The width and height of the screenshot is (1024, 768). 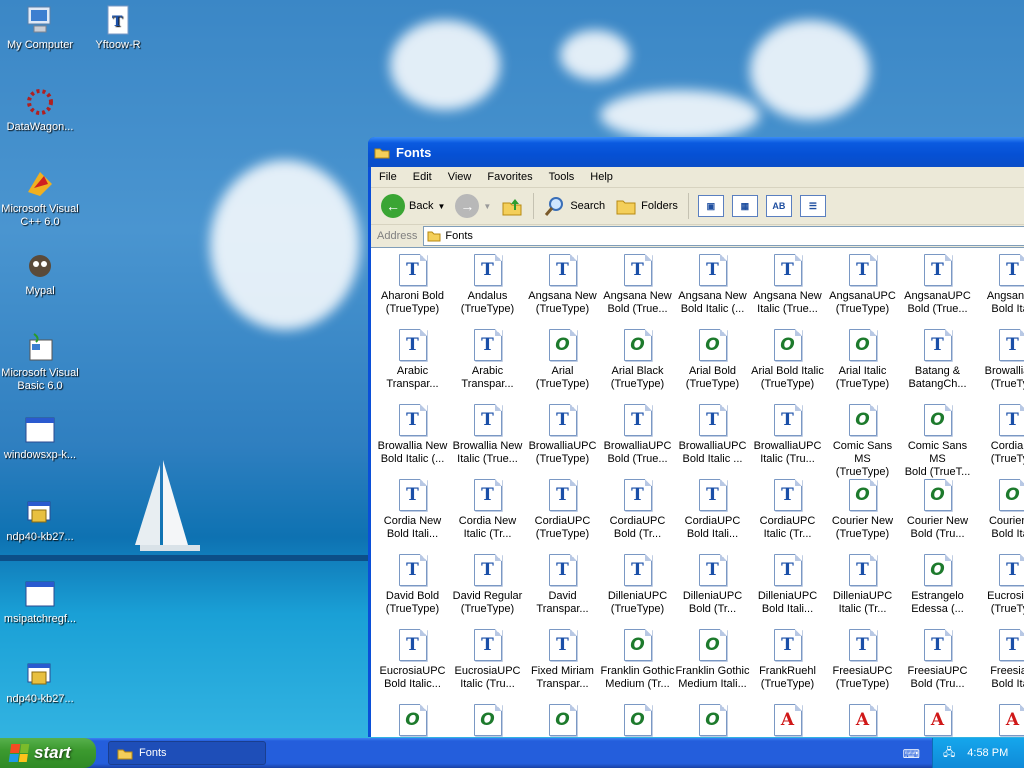 What do you see at coordinates (388, 177) in the screenshot?
I see `menu-file: File` at bounding box center [388, 177].